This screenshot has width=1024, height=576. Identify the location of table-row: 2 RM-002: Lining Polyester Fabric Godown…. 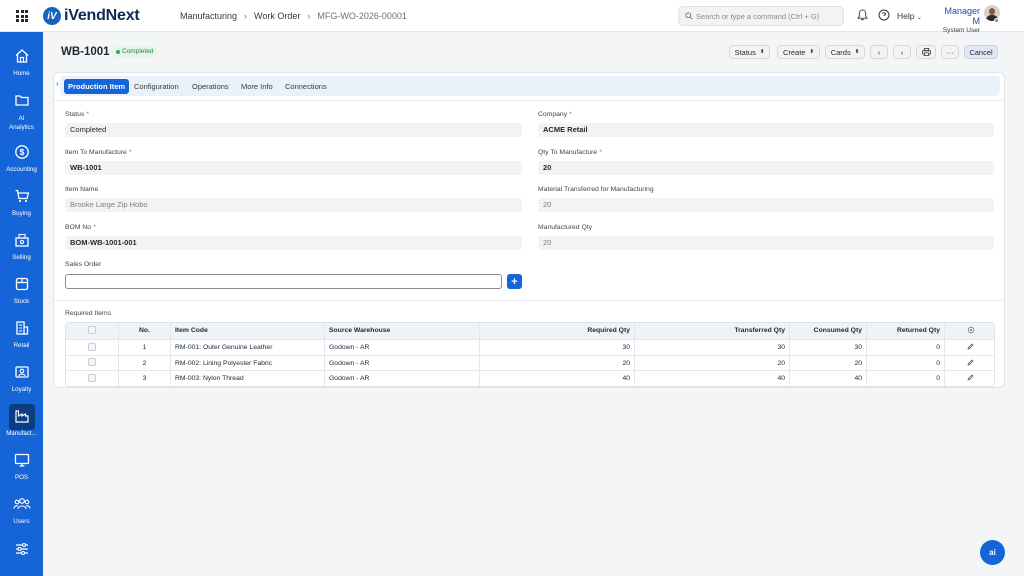
(530, 362).